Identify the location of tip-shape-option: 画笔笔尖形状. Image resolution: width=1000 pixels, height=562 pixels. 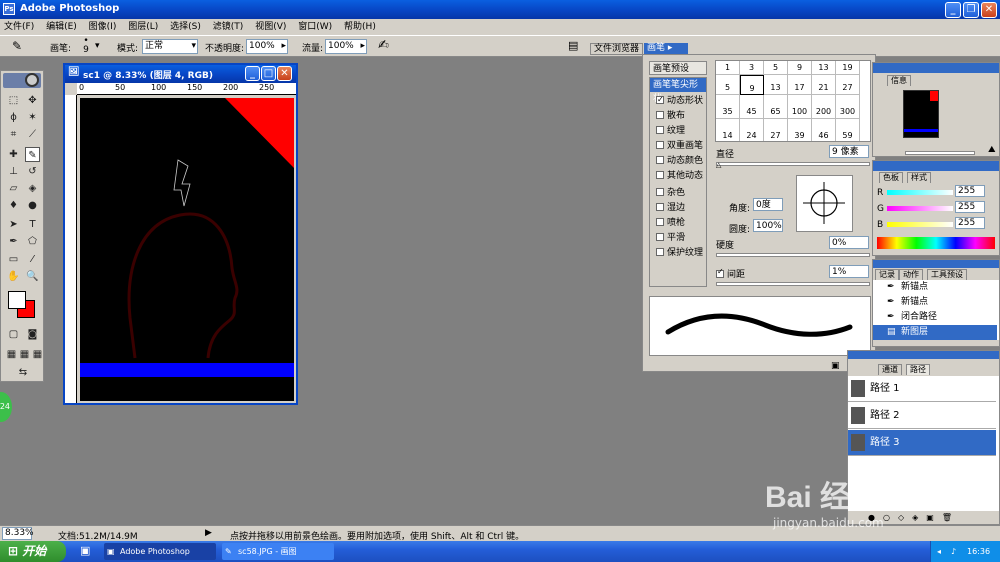
(678, 91).